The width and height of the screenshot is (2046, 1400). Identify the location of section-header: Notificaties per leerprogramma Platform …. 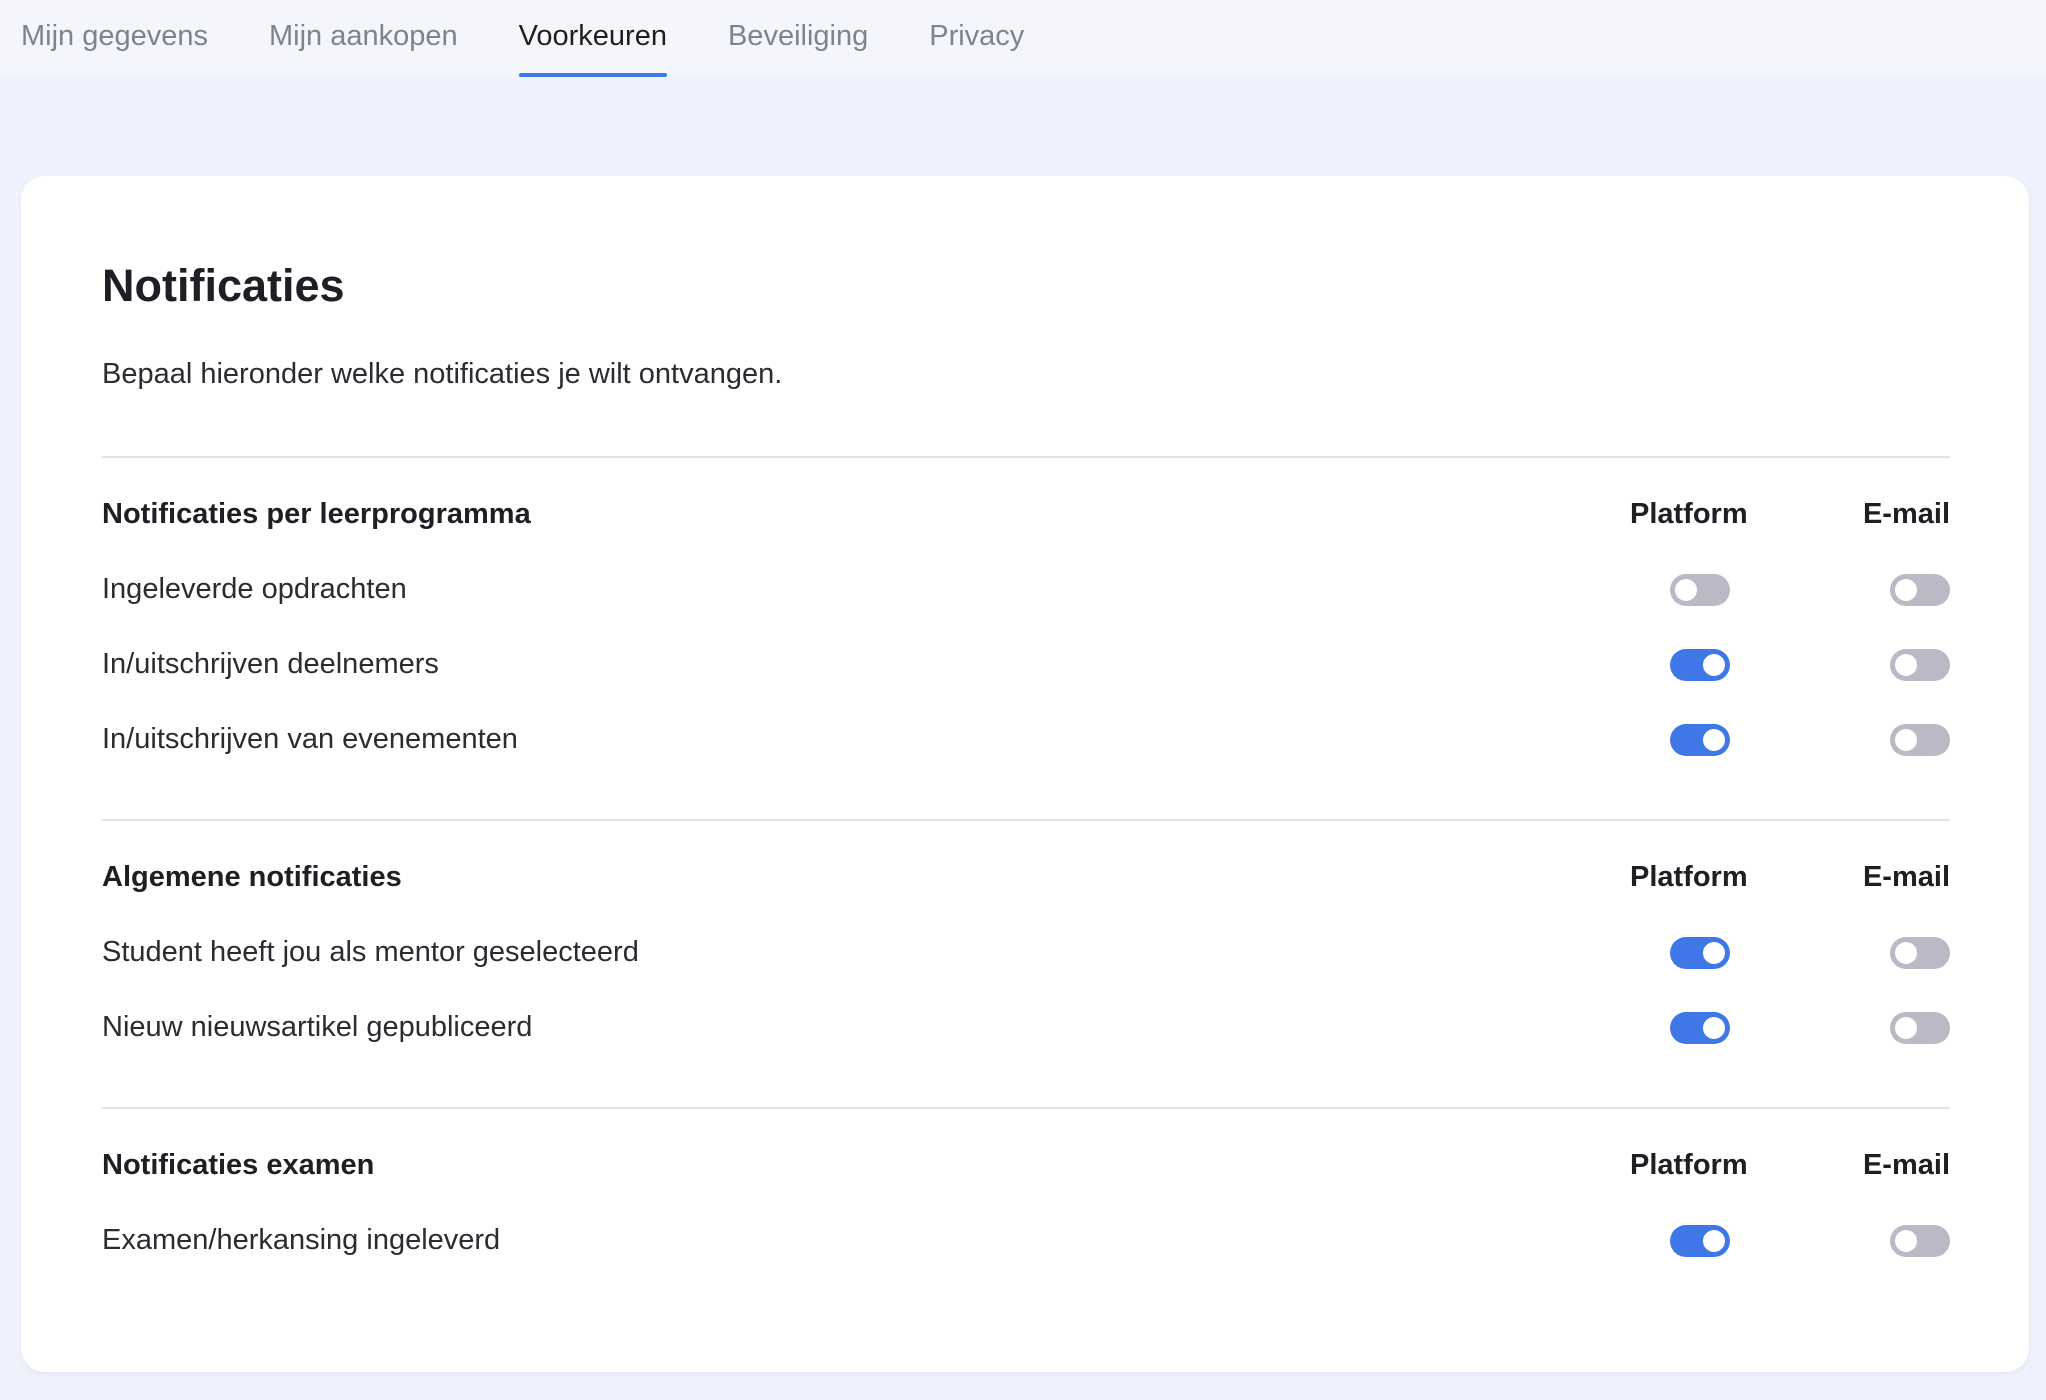
(1026, 514).